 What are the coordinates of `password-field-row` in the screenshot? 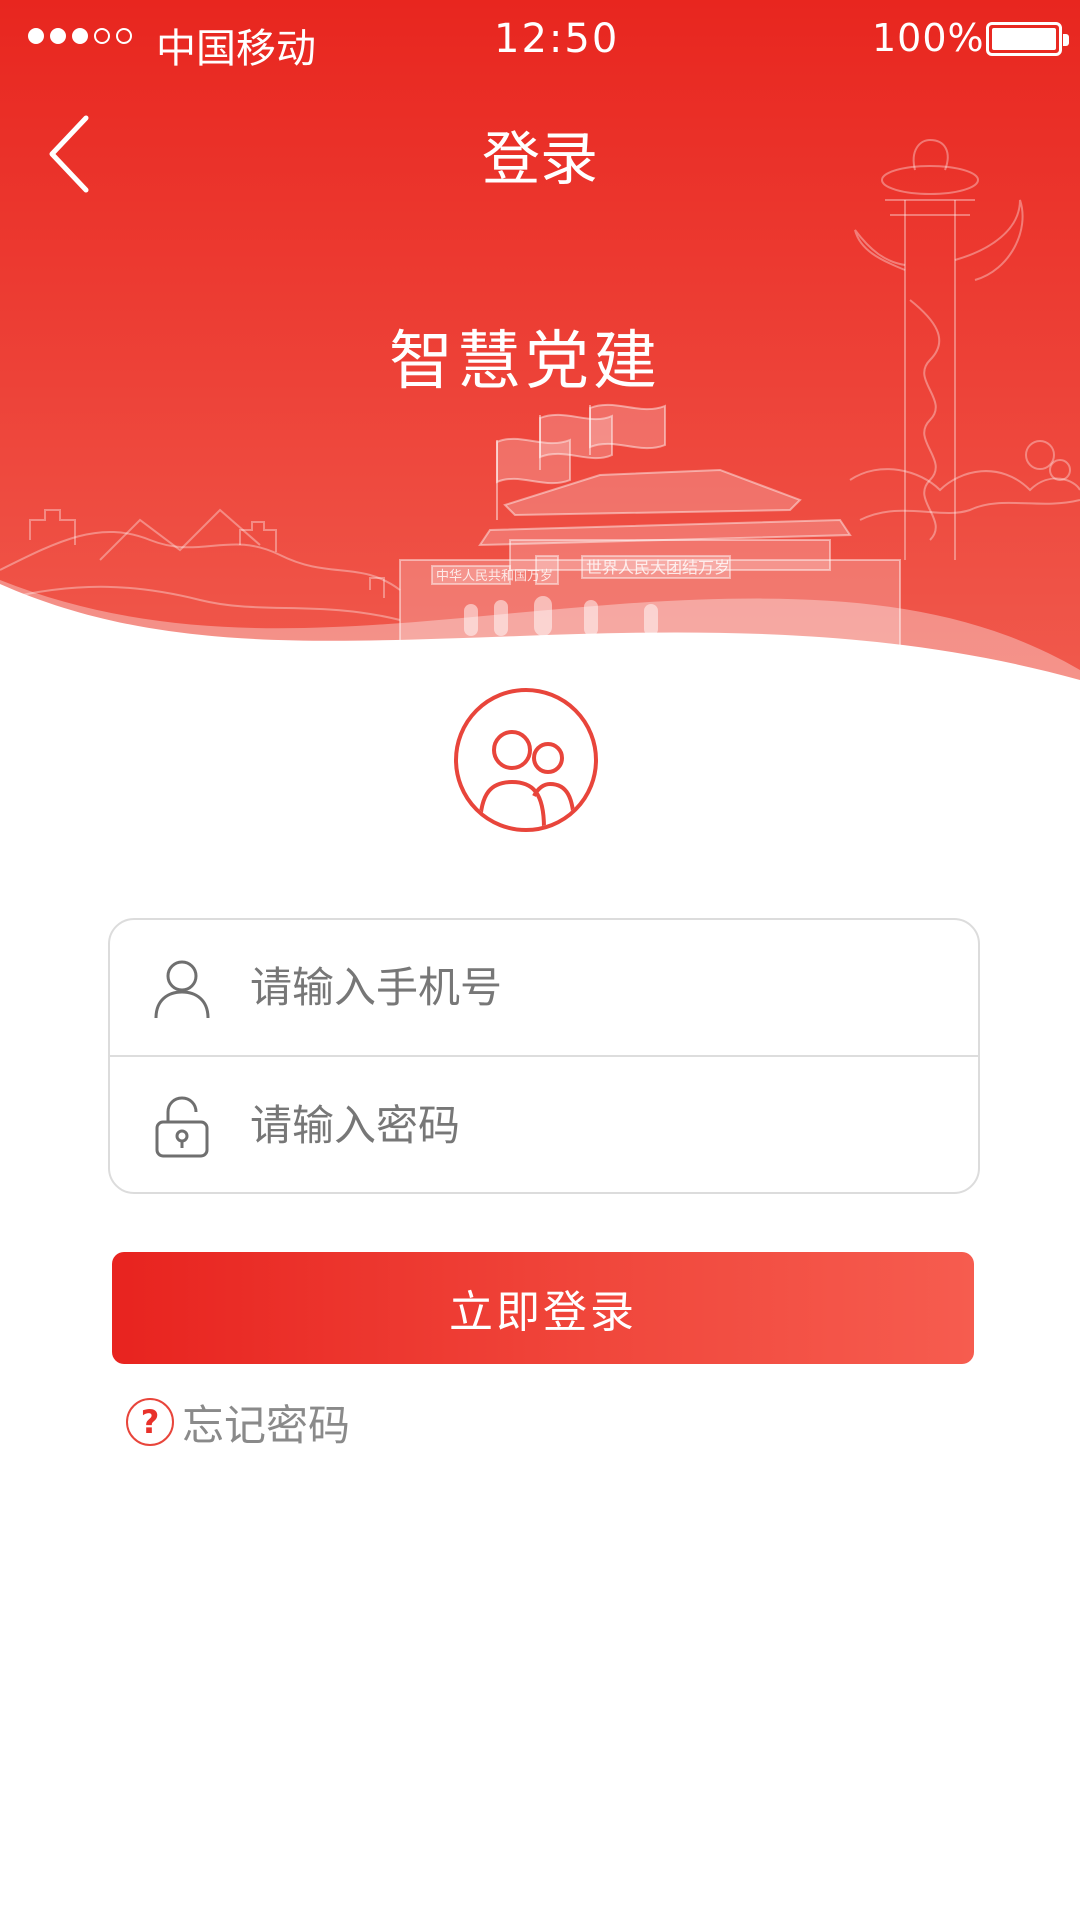 It's located at (544, 1125).